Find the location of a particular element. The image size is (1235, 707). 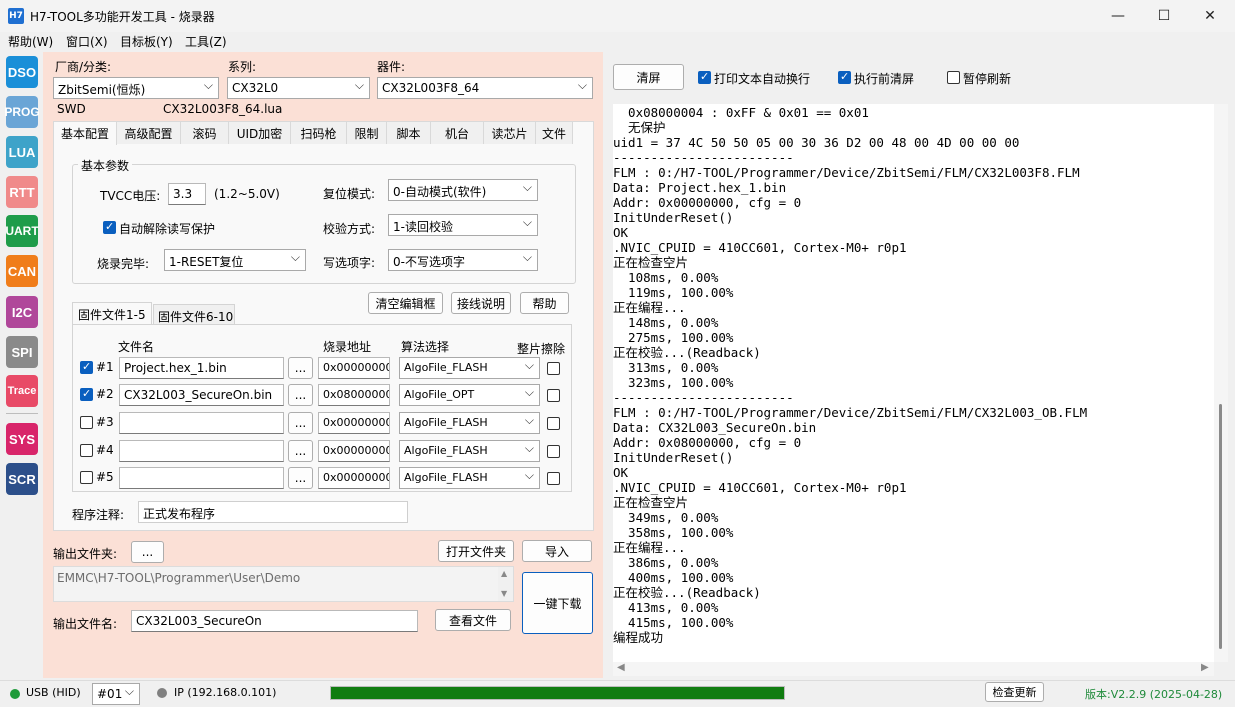

verify-label: 校验方式: is located at coordinates (349, 229).